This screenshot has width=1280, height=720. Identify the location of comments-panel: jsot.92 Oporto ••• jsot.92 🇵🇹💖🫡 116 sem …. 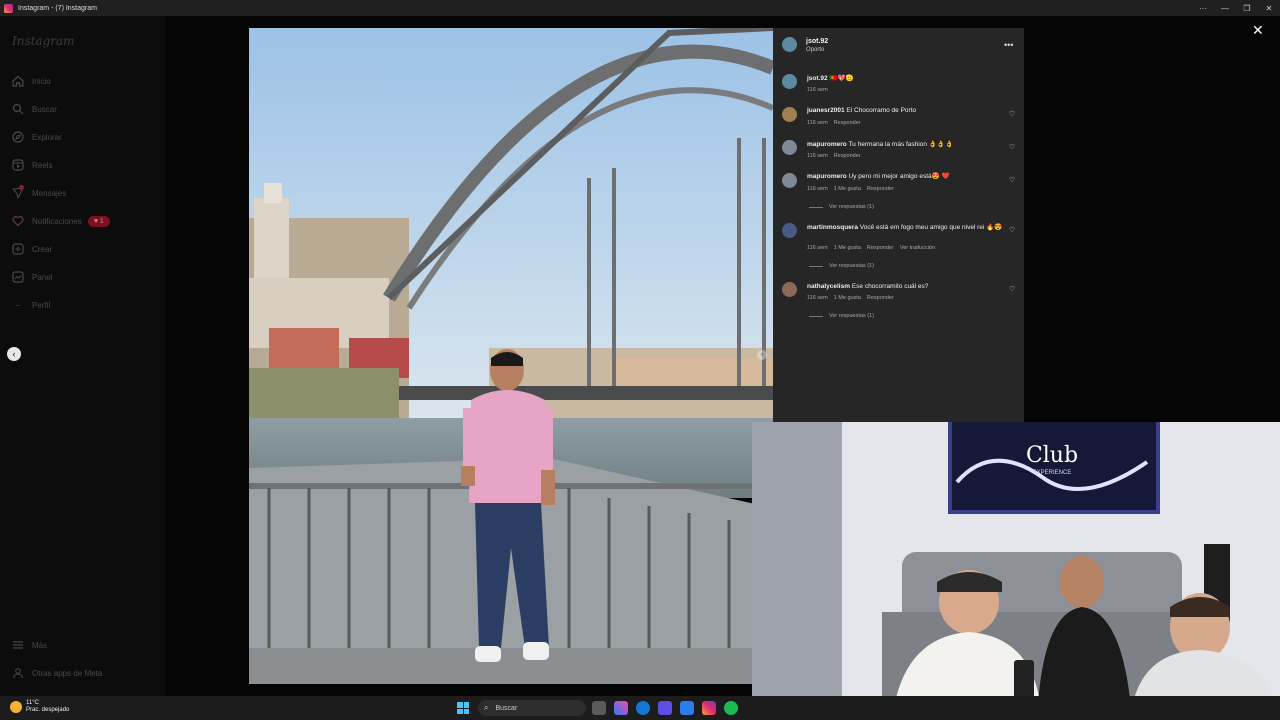
(898, 225).